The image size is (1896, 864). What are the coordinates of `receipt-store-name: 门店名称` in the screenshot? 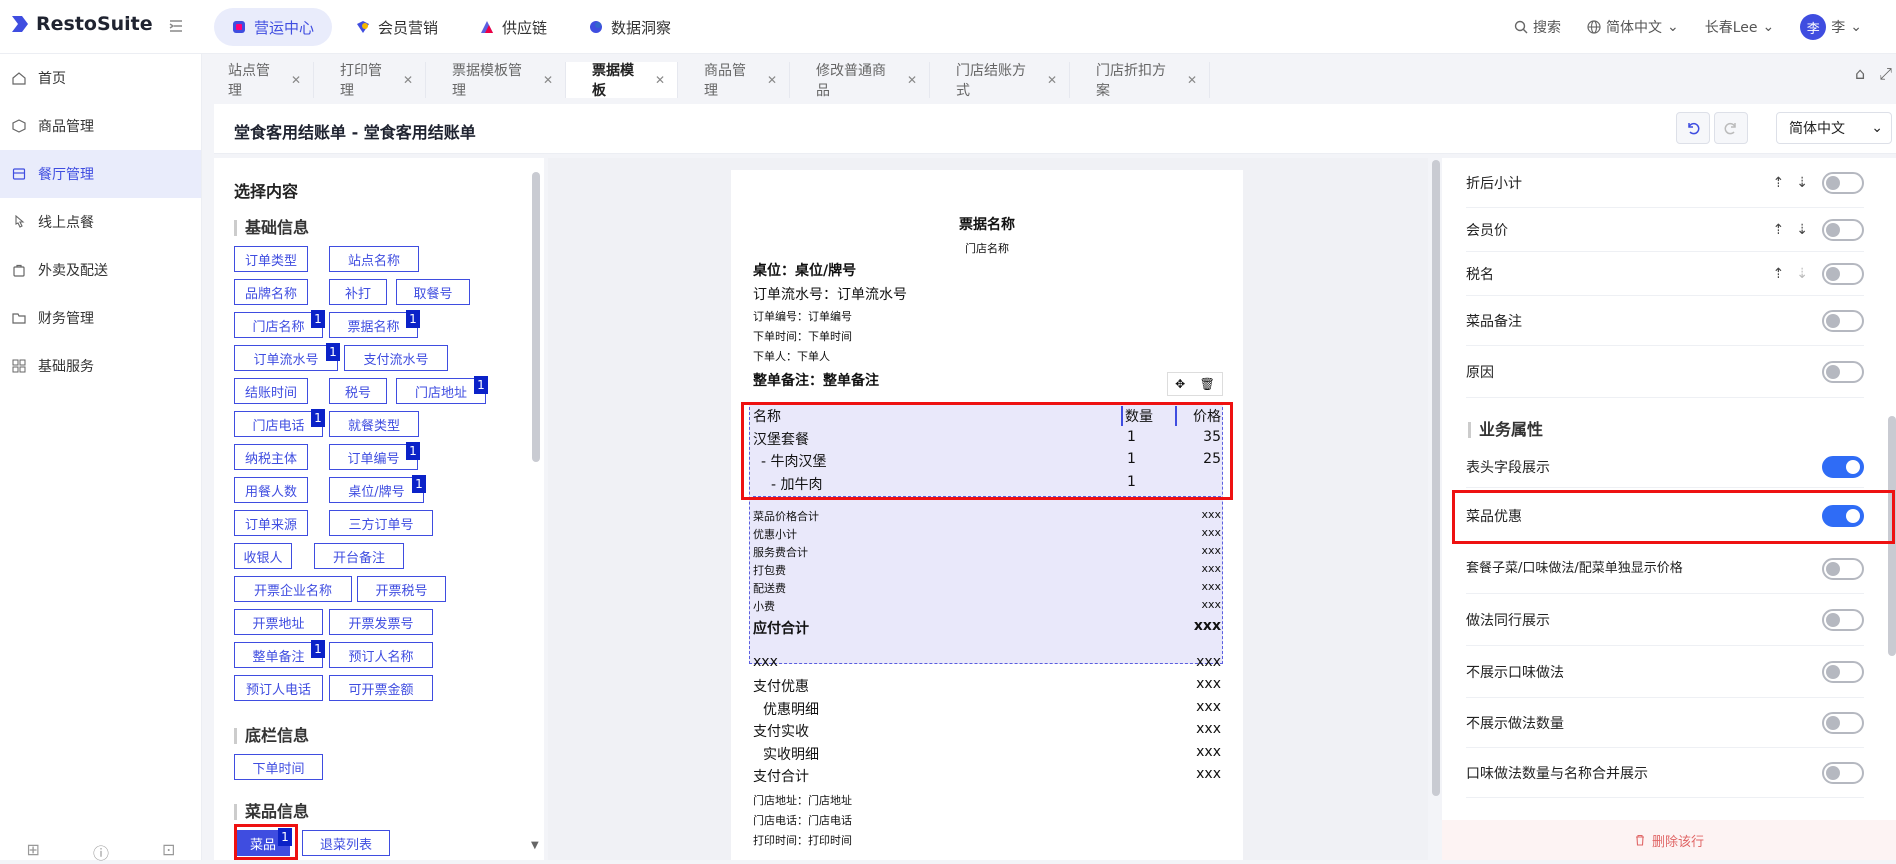 It's located at (987, 248).